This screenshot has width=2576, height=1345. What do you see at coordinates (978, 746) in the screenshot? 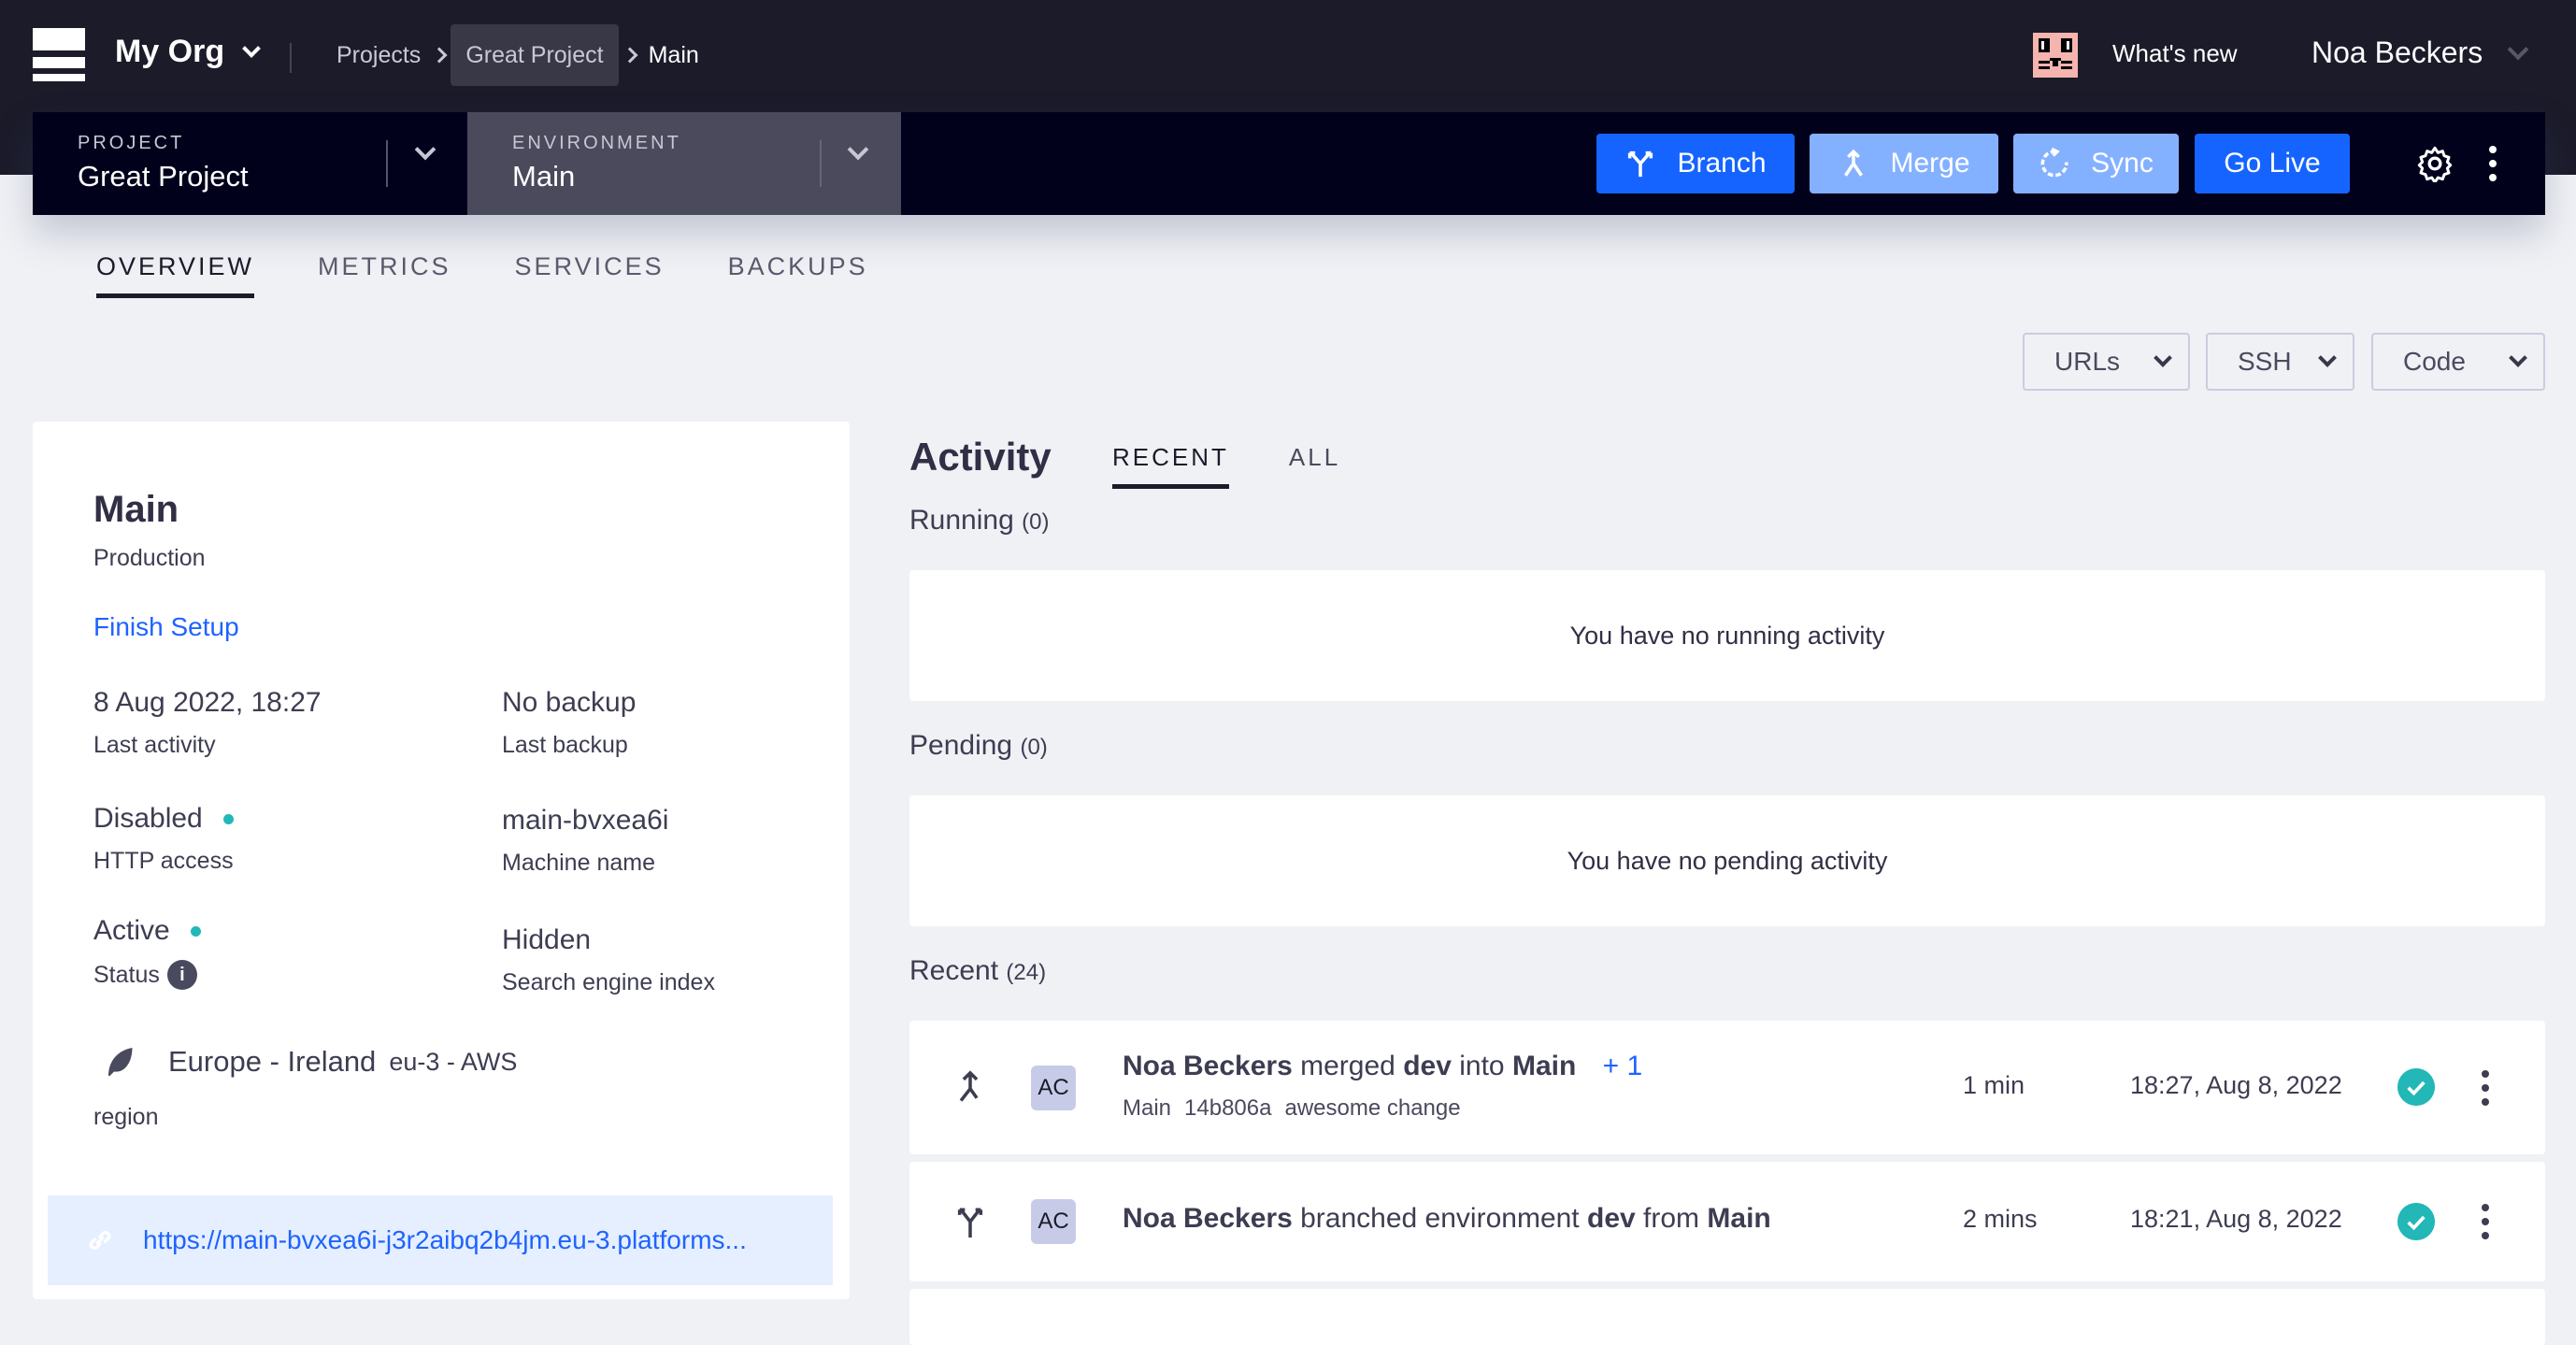
I see `pending-heading: Pending (0)` at bounding box center [978, 746].